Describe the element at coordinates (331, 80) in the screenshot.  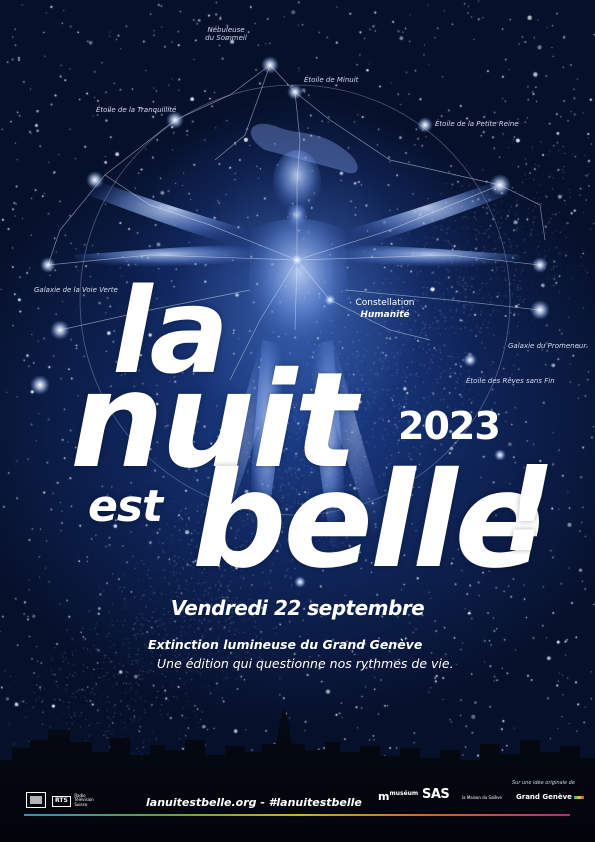
I see `label-minuit: Étoile de Minuit` at that location.